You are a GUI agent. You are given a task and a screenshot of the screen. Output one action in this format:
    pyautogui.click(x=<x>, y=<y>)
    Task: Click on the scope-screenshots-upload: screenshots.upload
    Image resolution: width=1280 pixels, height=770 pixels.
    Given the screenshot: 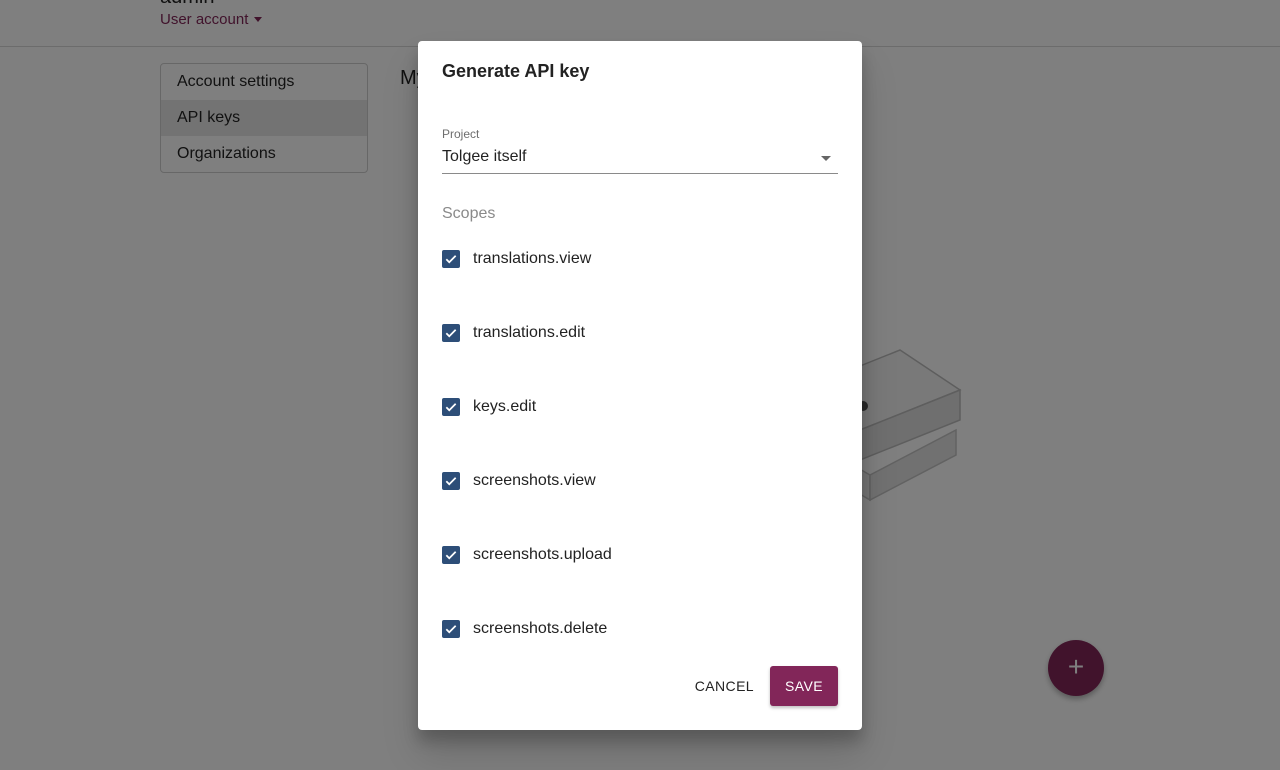 What is the action you would take?
    pyautogui.click(x=527, y=555)
    